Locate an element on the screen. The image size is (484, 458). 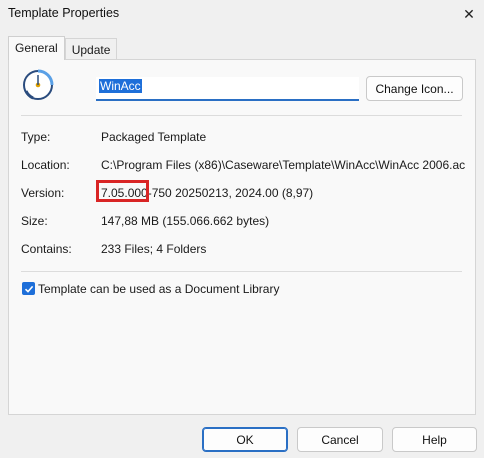
tab-strip: General Update is located at coordinates (63, 48).